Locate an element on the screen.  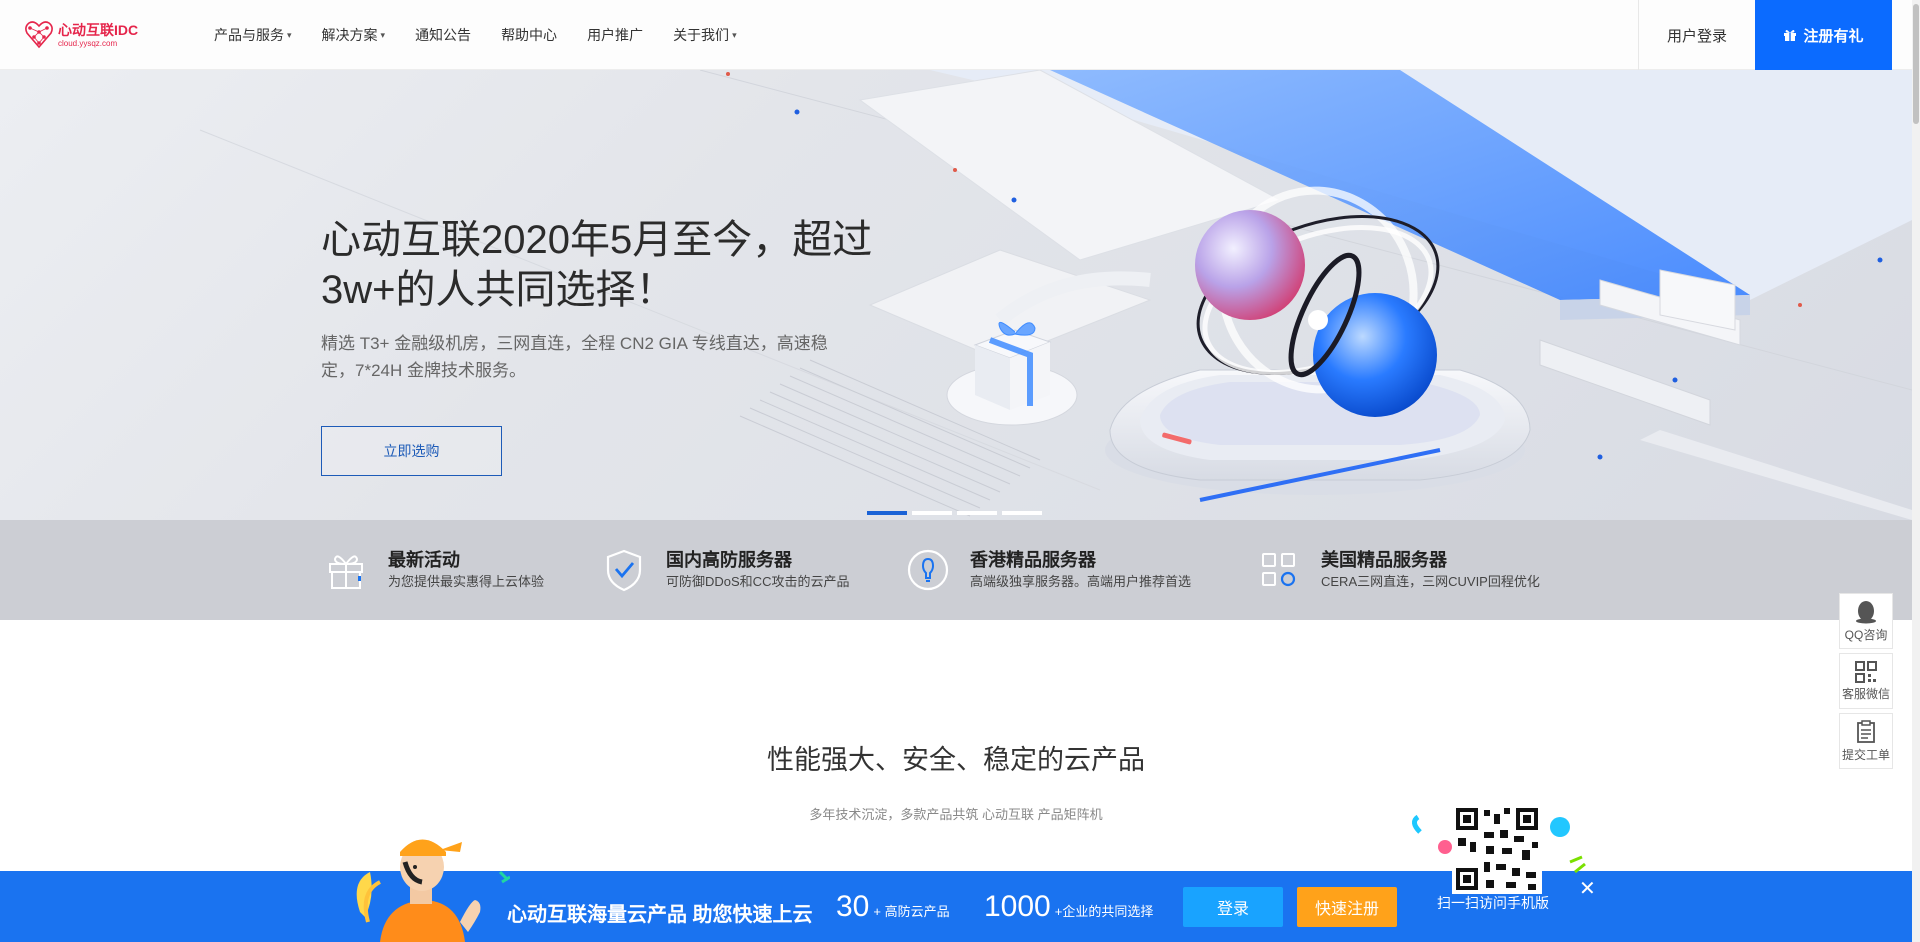
feature-desc: 为您提供最实惠得上云体验 is located at coordinates (466, 581).